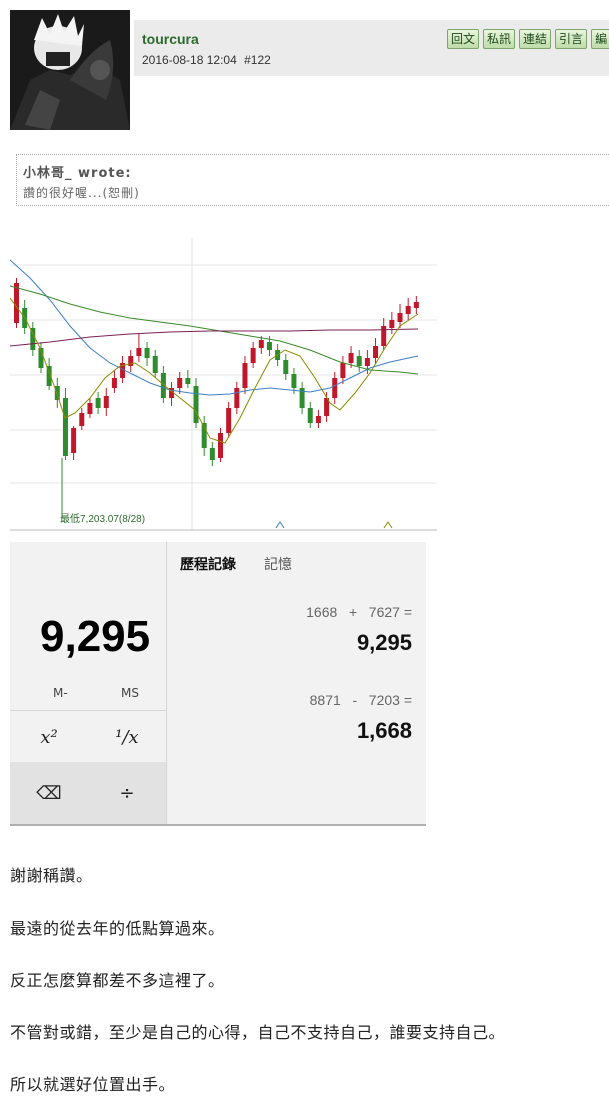  What do you see at coordinates (189, 60) in the screenshot?
I see `post-datetime: 2016-08-18 12:04` at bounding box center [189, 60].